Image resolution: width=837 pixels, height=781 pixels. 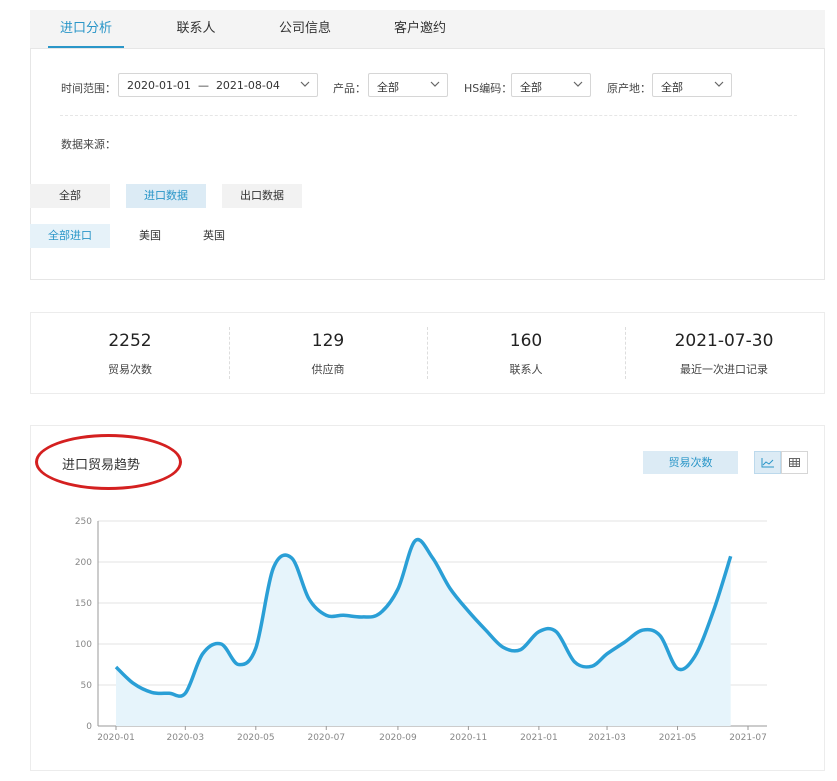 What do you see at coordinates (83, 522) in the screenshot?
I see `y-tick-label: 250` at bounding box center [83, 522].